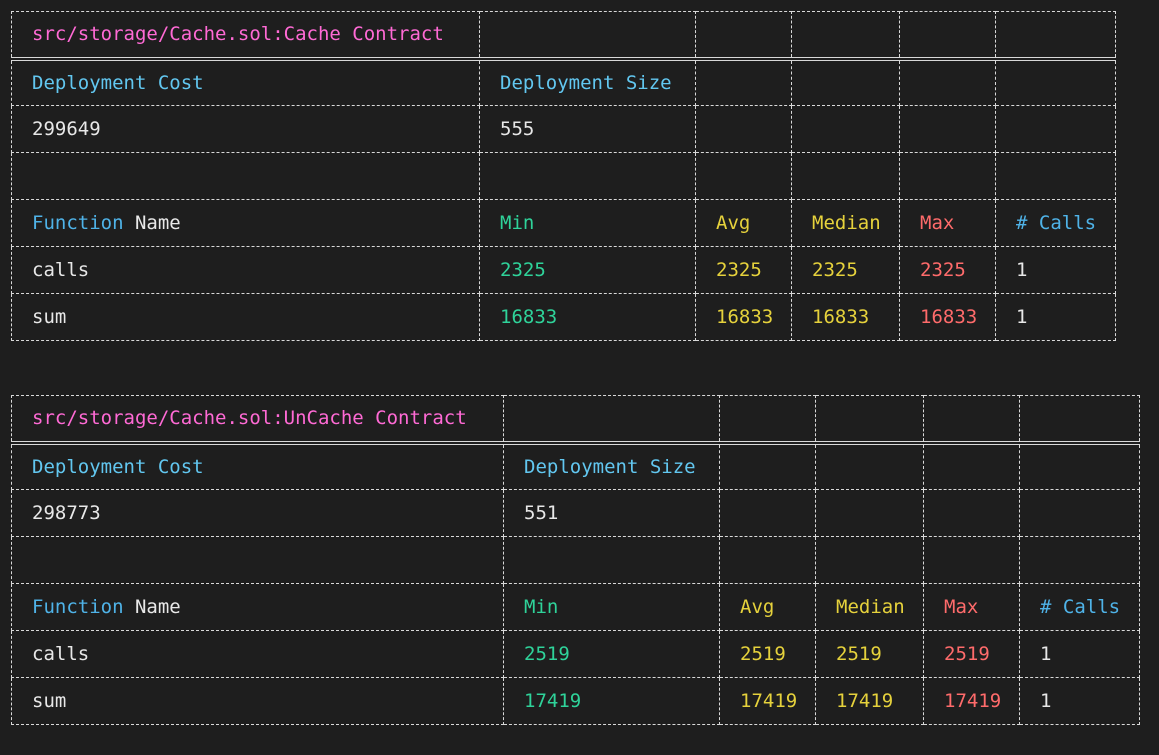 The height and width of the screenshot is (755, 1159). What do you see at coordinates (743, 270) in the screenshot?
I see `avg-value: 2325` at bounding box center [743, 270].